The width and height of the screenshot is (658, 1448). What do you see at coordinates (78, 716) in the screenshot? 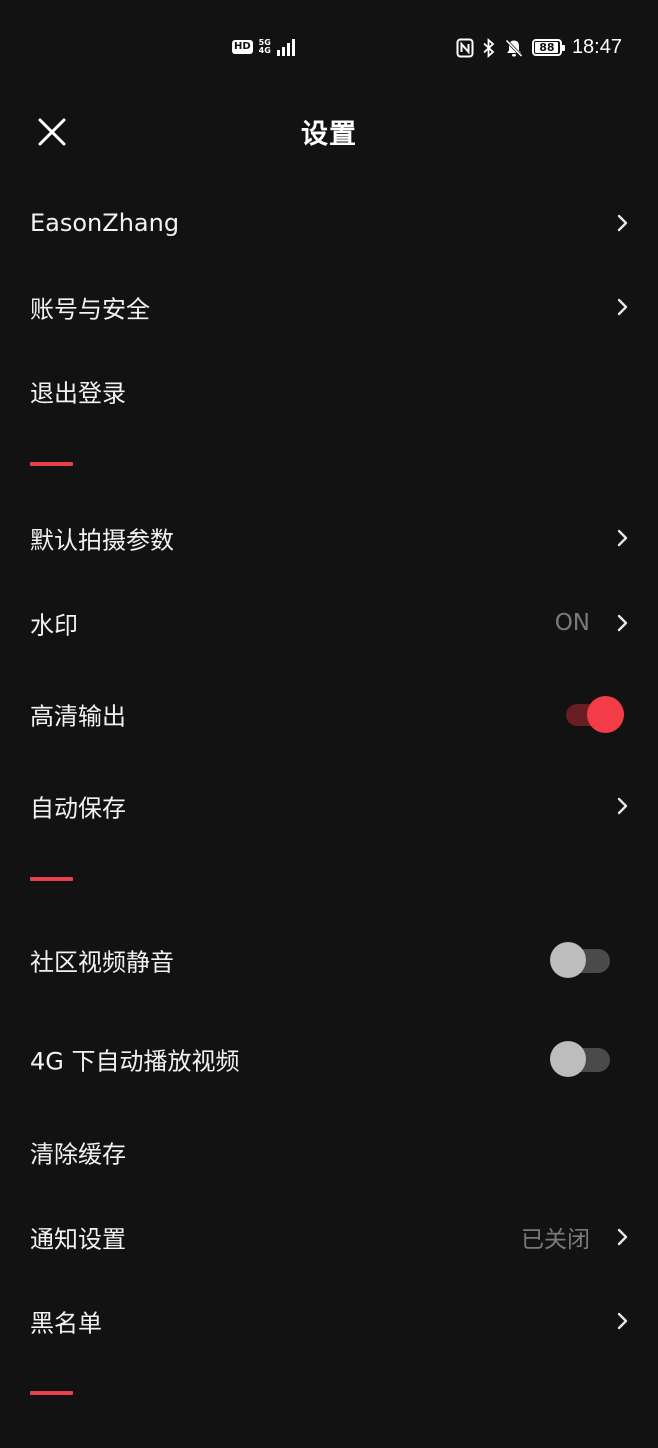
I see `settings-item-label: 高清输出` at bounding box center [78, 716].